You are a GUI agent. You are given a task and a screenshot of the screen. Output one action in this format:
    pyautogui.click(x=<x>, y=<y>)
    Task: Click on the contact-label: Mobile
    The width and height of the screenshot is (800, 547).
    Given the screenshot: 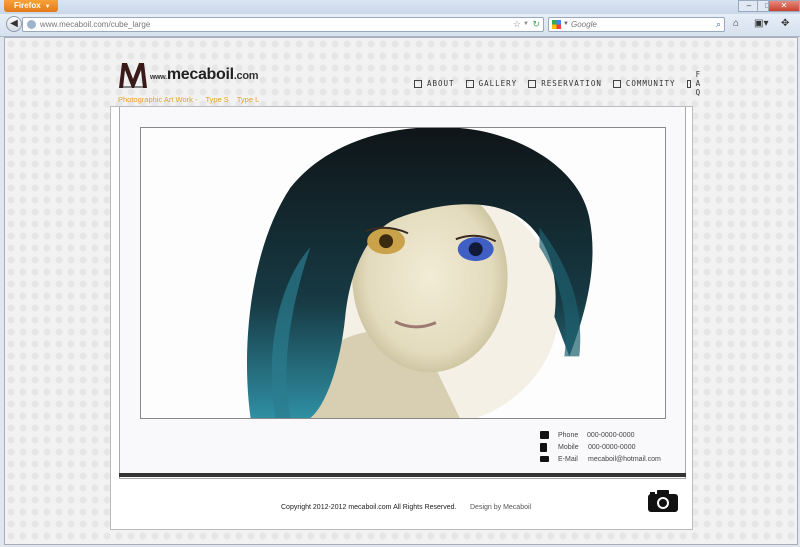 What is the action you would take?
    pyautogui.click(x=568, y=447)
    